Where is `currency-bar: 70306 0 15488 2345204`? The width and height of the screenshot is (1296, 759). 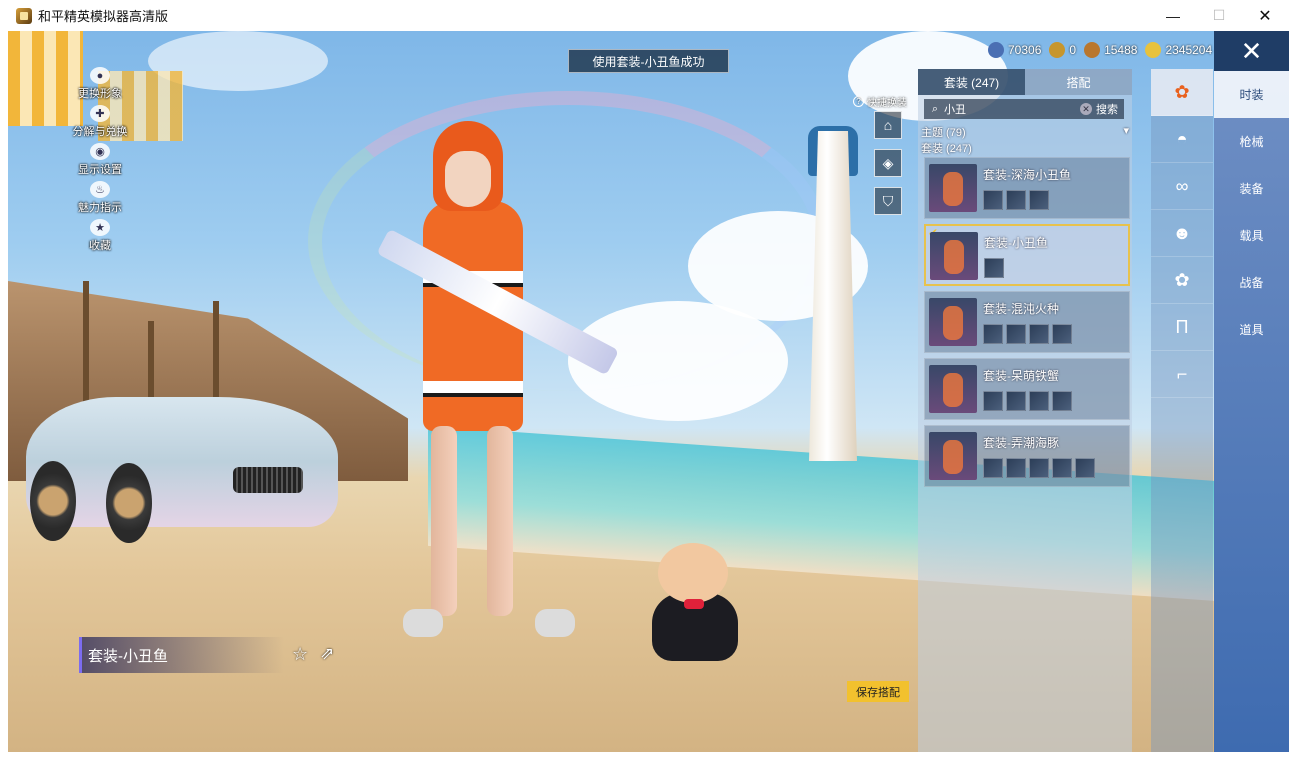
currency-bar: 70306 0 15488 2345204 is located at coordinates (1104, 50).